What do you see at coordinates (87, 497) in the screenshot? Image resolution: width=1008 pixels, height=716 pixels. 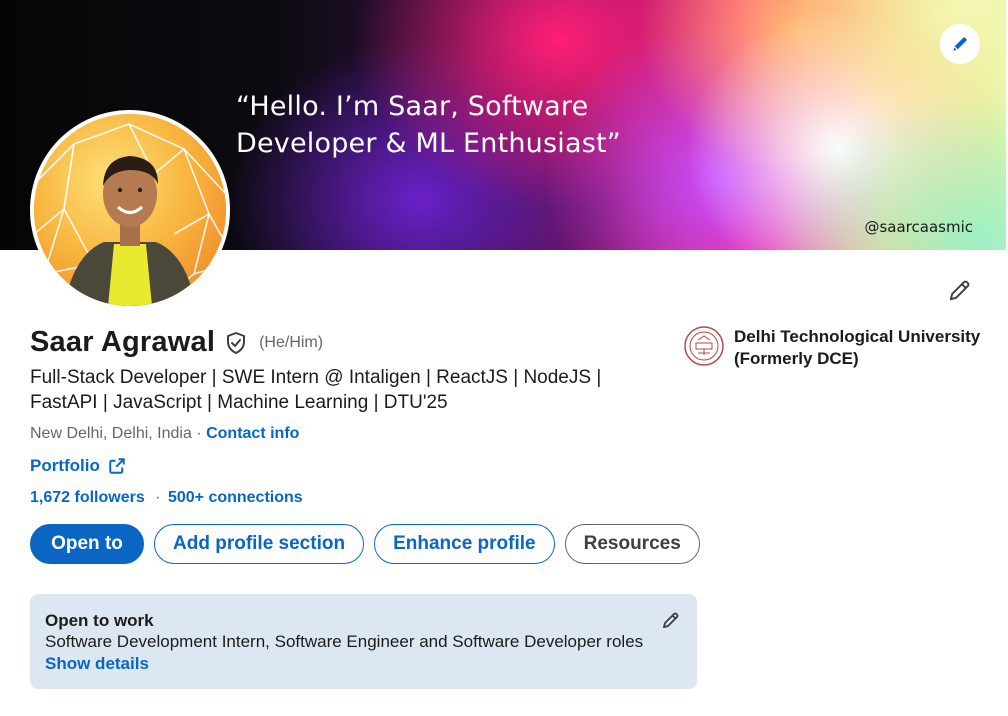 I see `followers-link: 1,672 followers` at bounding box center [87, 497].